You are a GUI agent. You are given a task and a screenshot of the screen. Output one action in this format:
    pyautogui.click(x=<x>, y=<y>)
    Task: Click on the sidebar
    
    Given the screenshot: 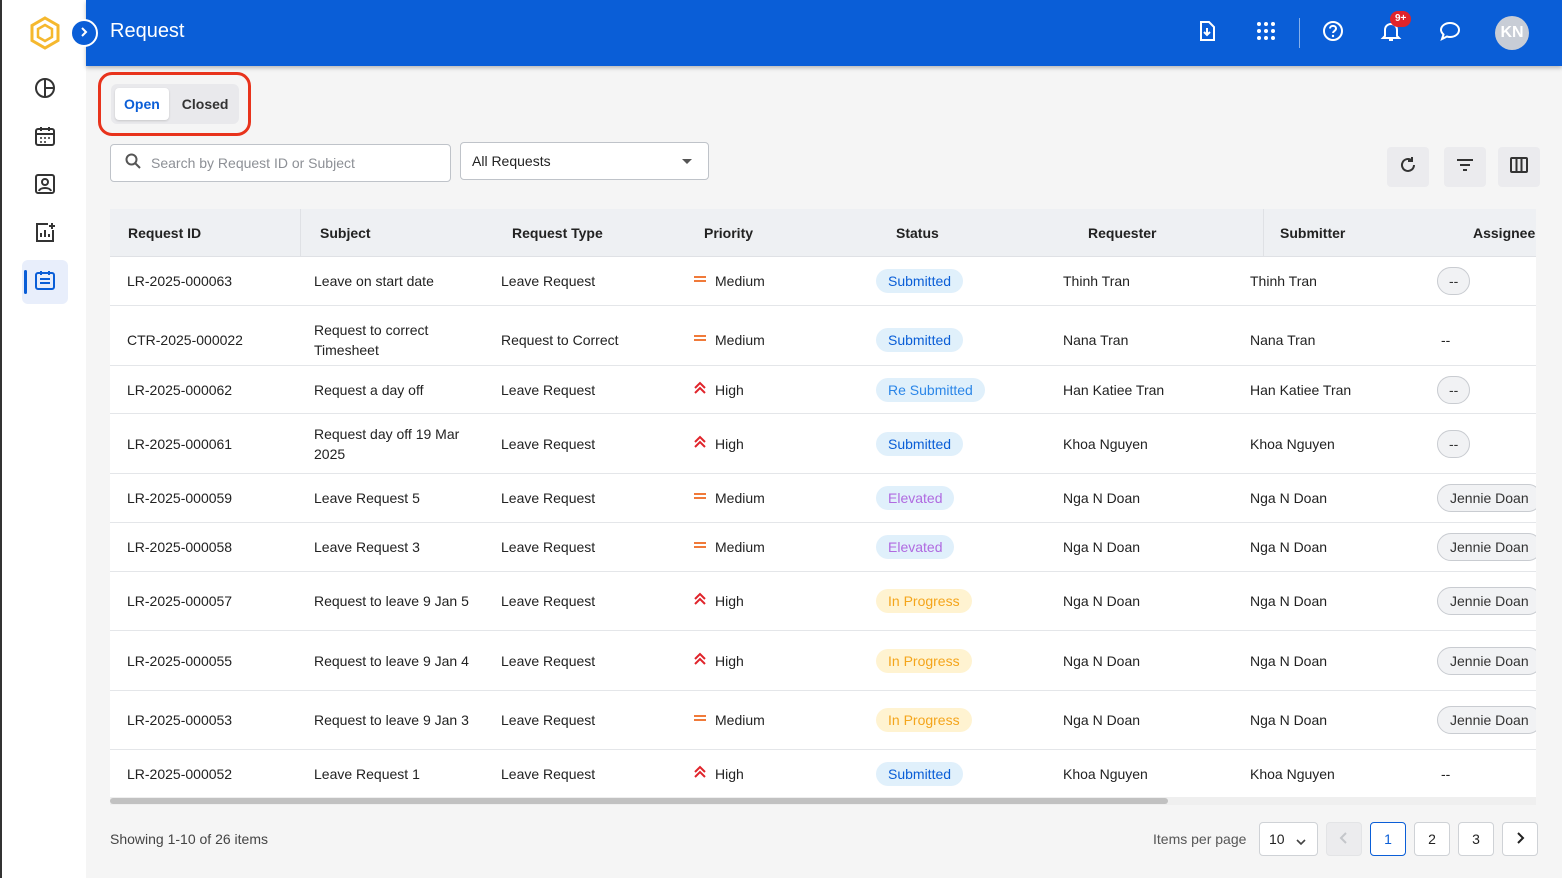 What is the action you would take?
    pyautogui.click(x=43, y=439)
    